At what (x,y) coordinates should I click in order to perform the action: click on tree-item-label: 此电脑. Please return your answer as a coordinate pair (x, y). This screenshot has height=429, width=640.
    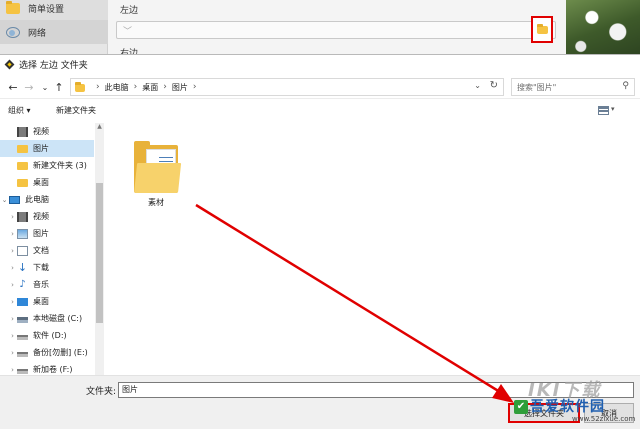
    Looking at the image, I should click on (37, 199).